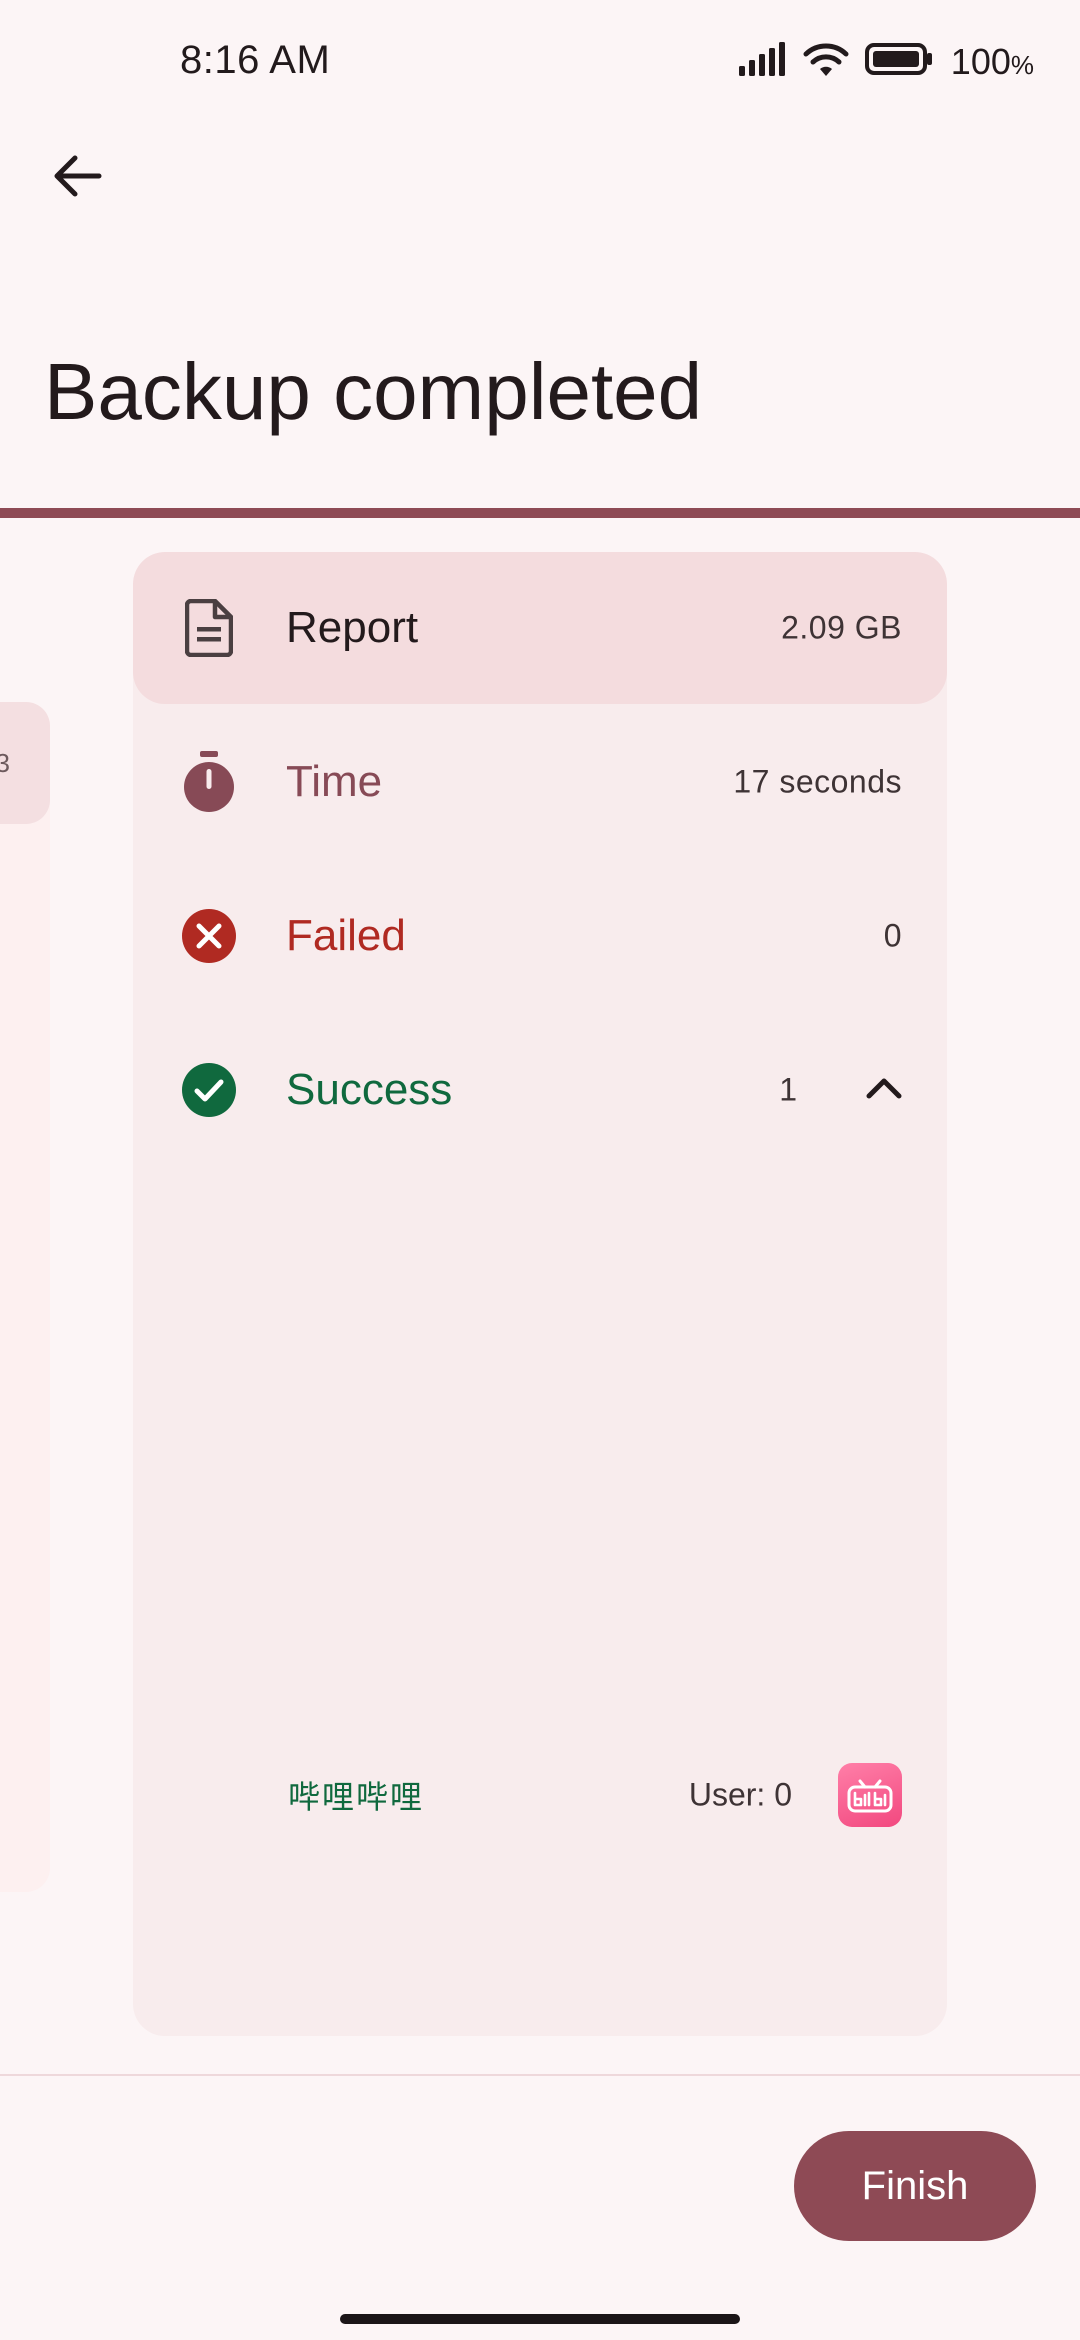  I want to click on bilibili-app-icon, so click(870, 1795).